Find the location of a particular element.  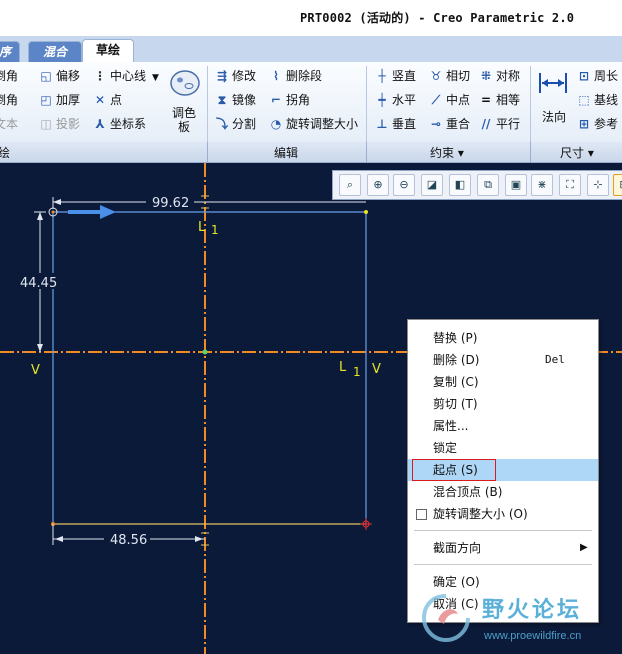

sketch-view-icon: ▣ is located at coordinates (516, 185).